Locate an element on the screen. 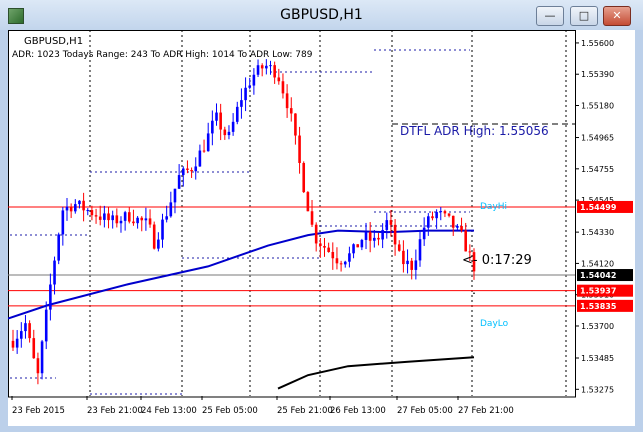 The width and height of the screenshot is (643, 432). symbol-label: GBPUSD,H1 is located at coordinates (53, 41).